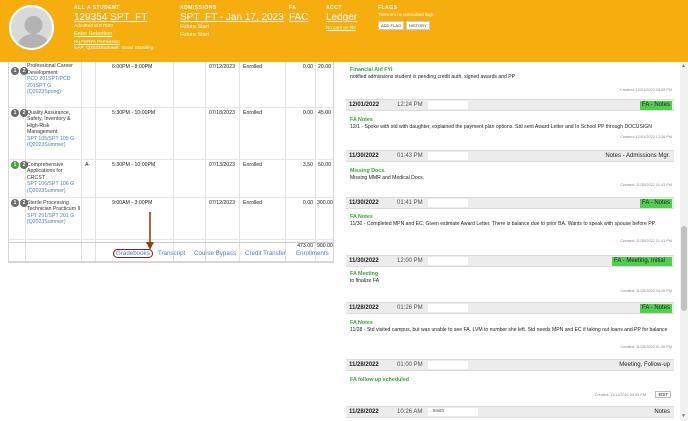 The width and height of the screenshot is (688, 421). I want to click on amount-cell: 300.00, so click(325, 203).